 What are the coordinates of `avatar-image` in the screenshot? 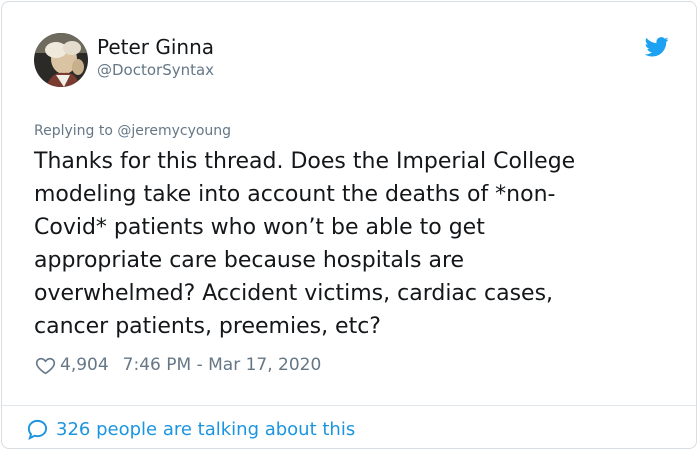 It's located at (61, 60).